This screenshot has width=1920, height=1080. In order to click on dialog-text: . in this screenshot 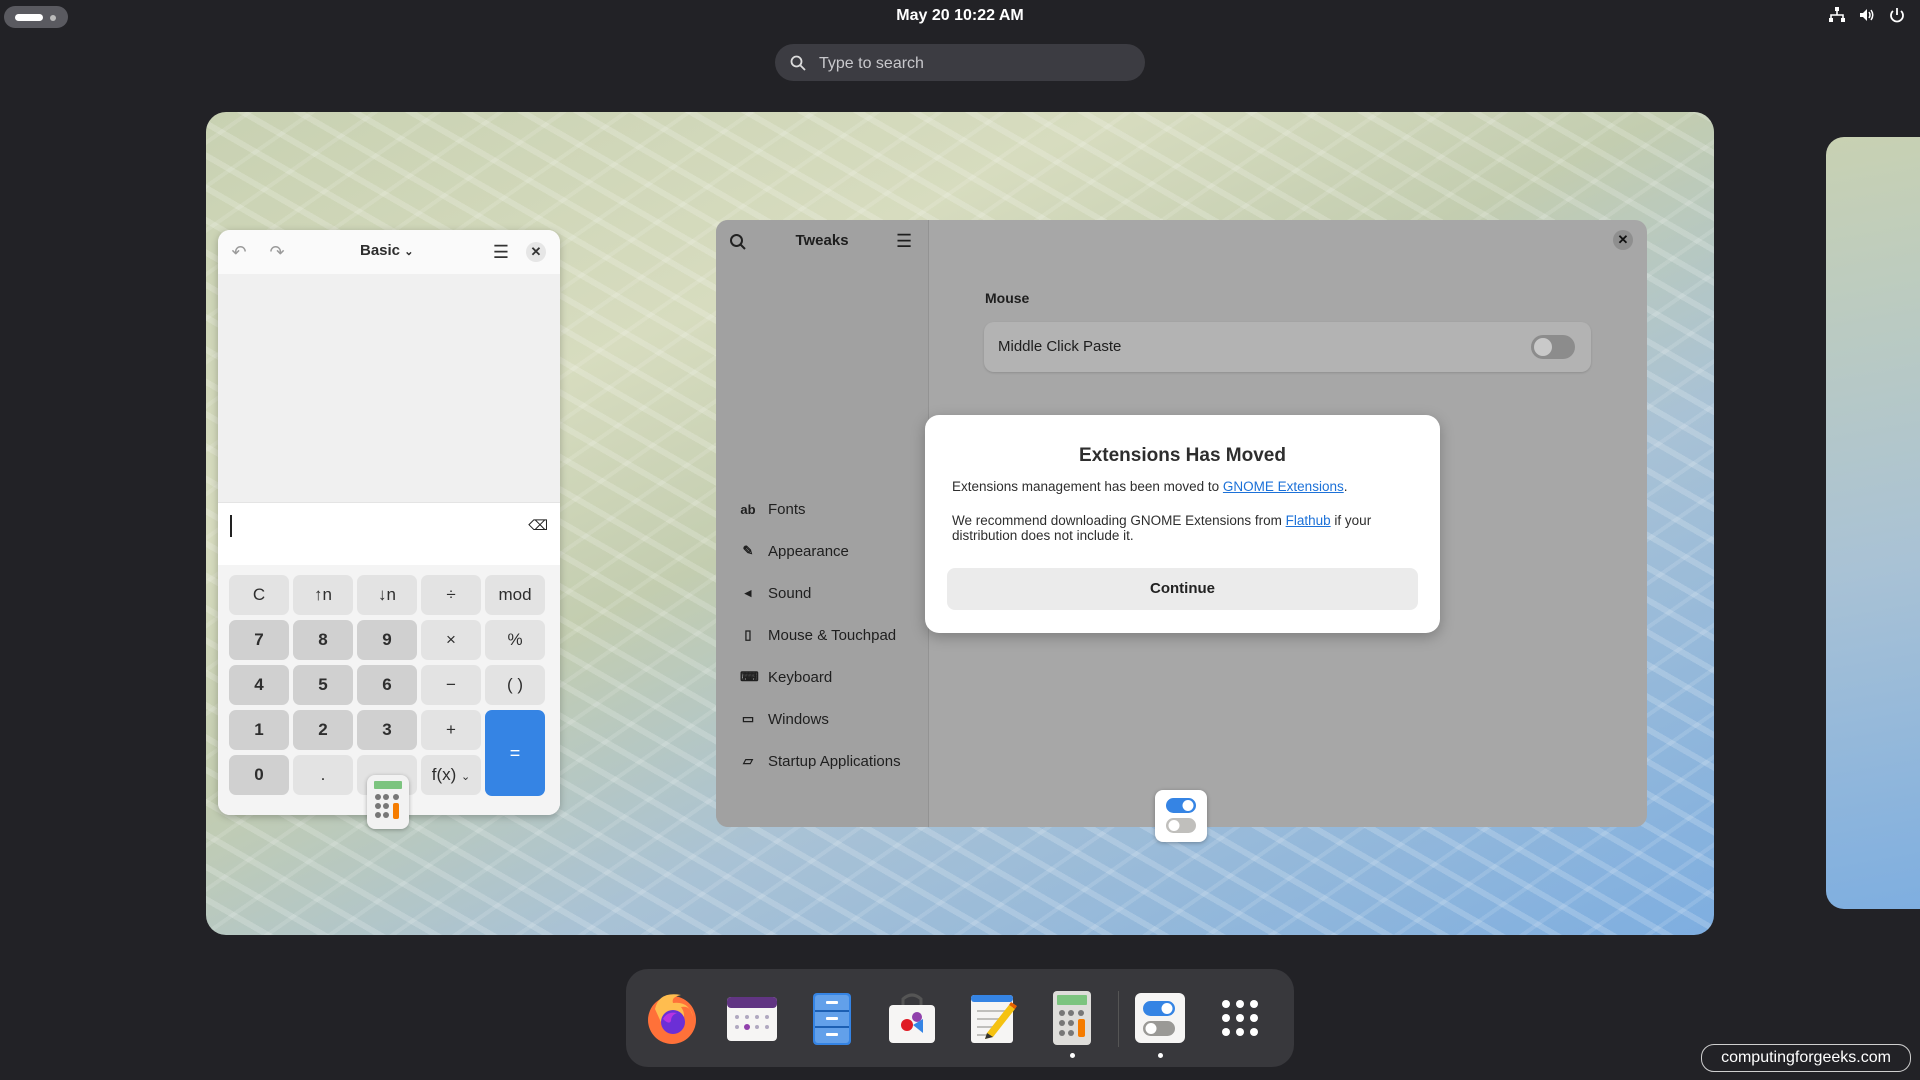, I will do `click(1345, 486)`.